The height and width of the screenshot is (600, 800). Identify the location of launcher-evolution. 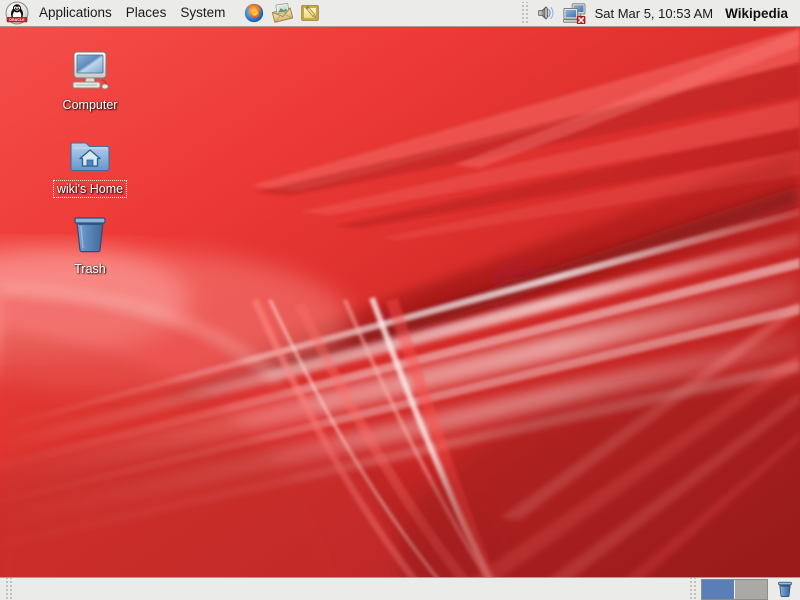
(282, 13).